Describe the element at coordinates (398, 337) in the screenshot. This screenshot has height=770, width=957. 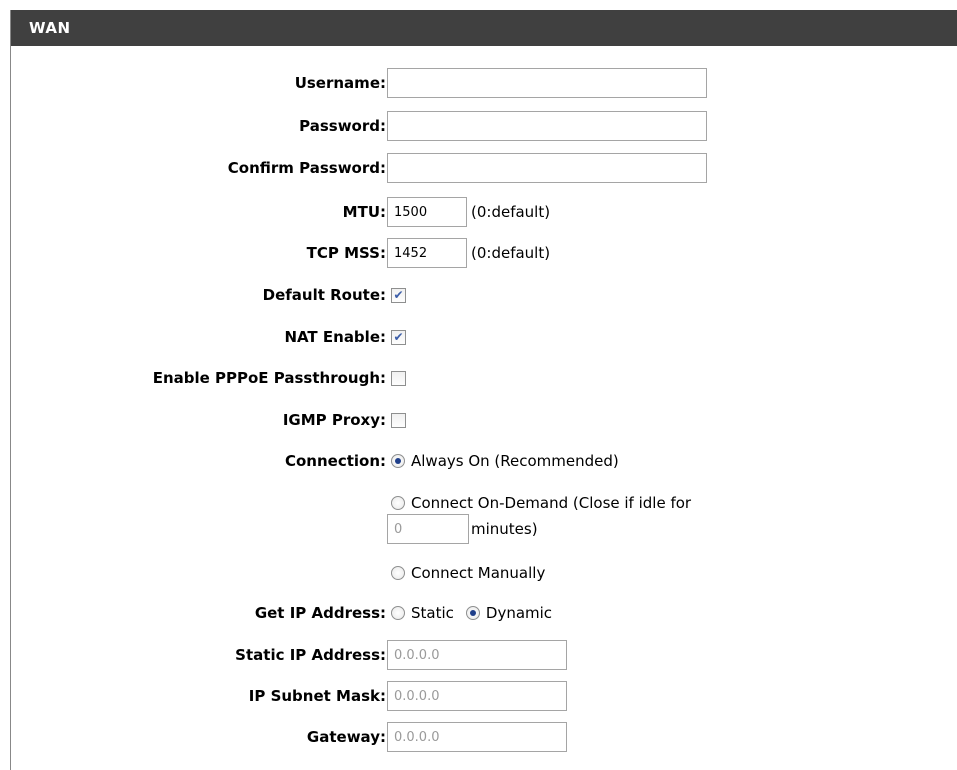
I see `nat-enable-checkbox: ✔` at that location.